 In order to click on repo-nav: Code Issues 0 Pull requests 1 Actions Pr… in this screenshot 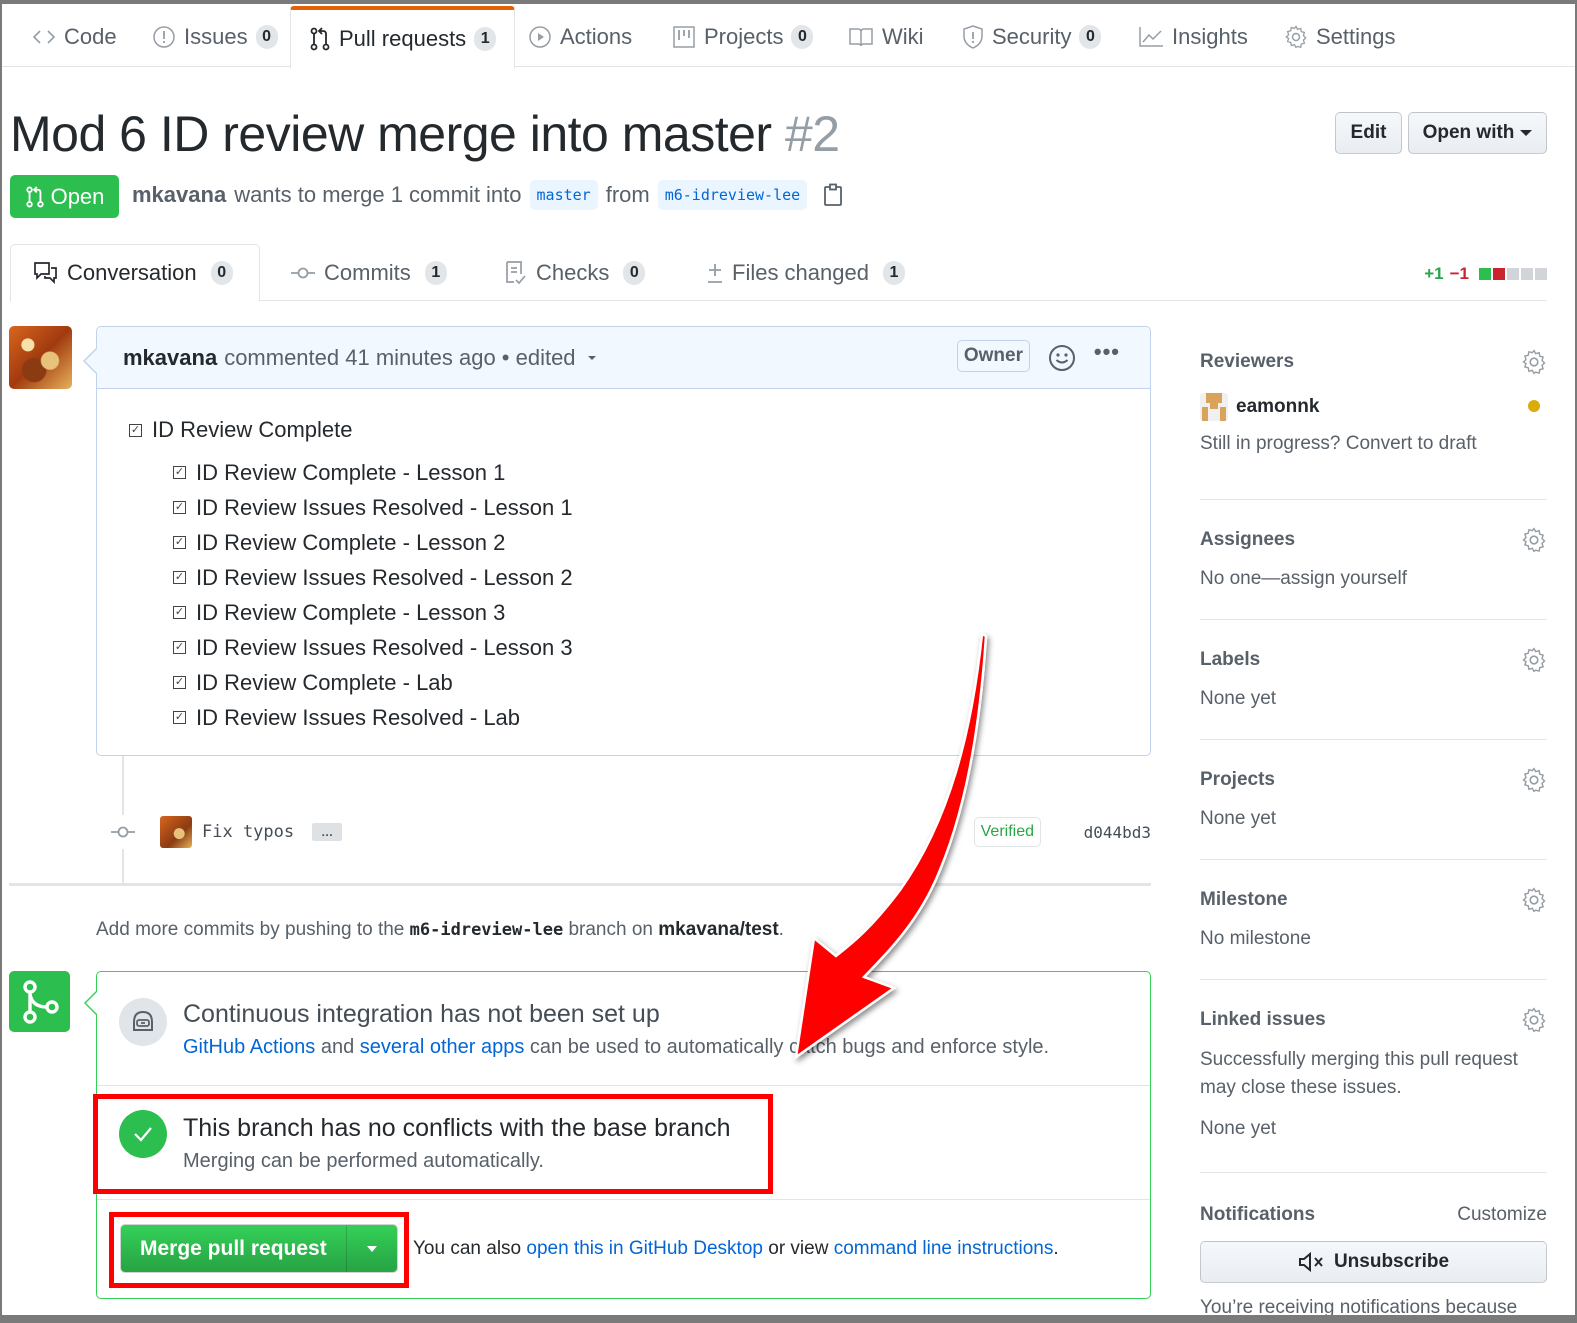, I will do `click(788, 36)`.